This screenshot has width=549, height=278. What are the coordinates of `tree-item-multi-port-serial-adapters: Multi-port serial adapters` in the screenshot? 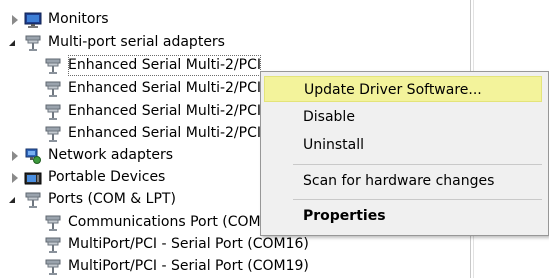 It's located at (115, 42).